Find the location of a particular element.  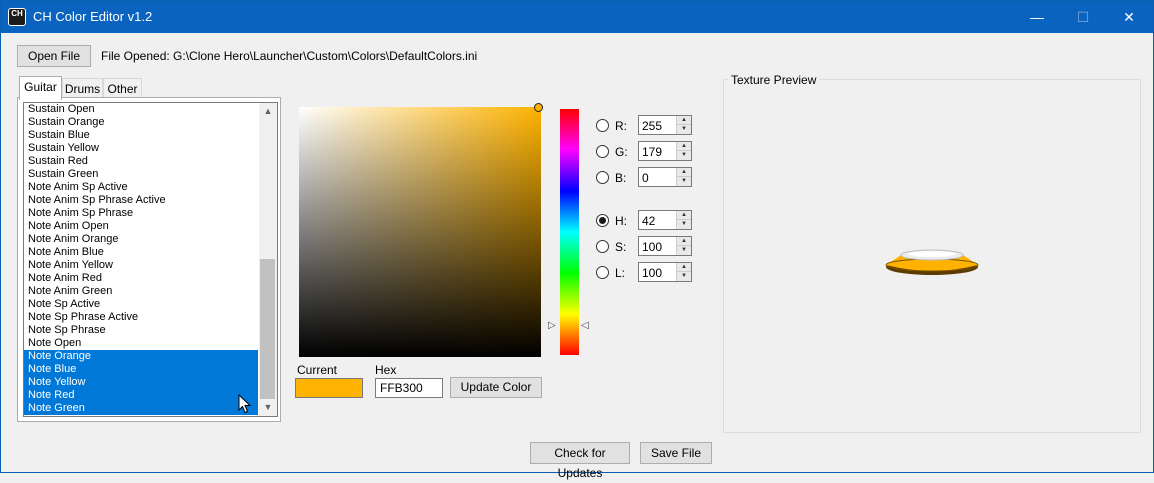

label-g: G: is located at coordinates (621, 152).